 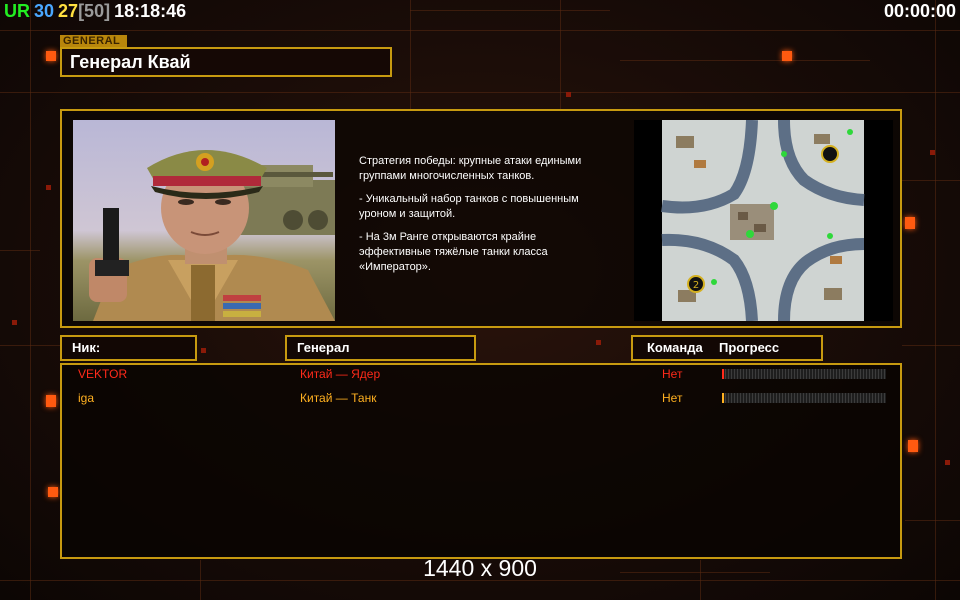 I want to click on team-header-label: Команда, so click(x=675, y=347).